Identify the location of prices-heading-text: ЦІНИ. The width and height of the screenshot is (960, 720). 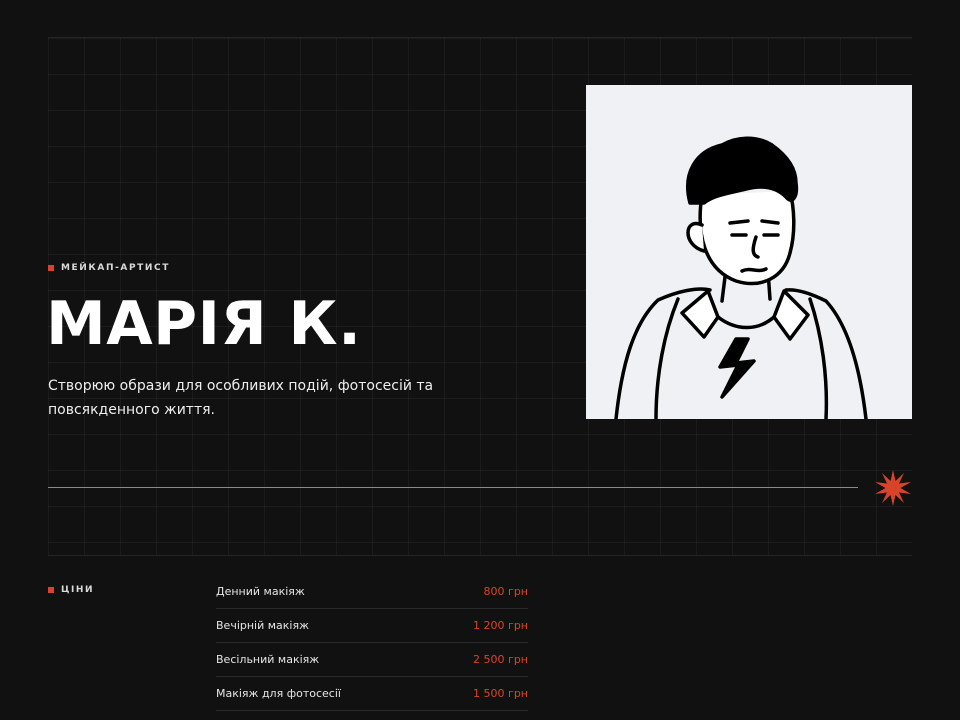
(78, 590).